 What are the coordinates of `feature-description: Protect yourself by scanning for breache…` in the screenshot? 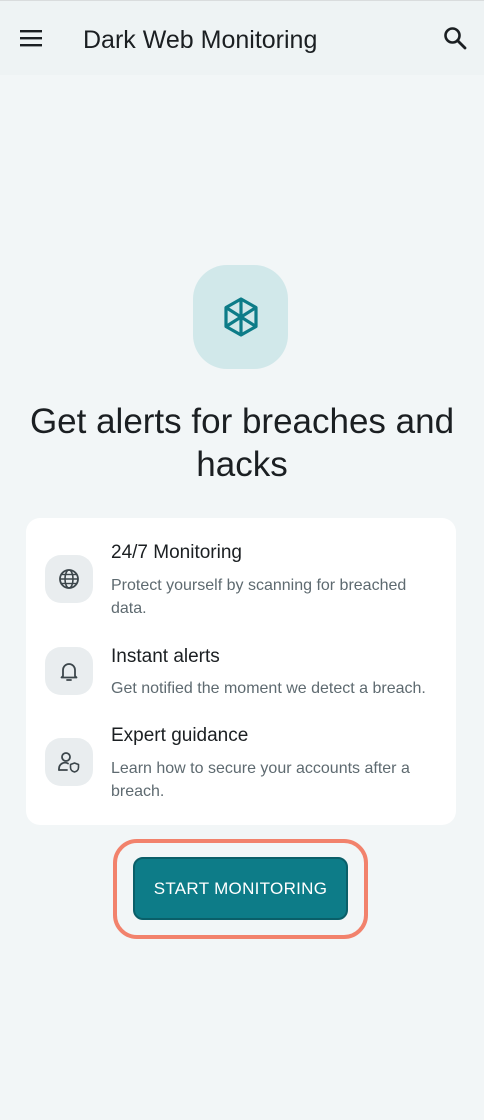 It's located at (259, 597).